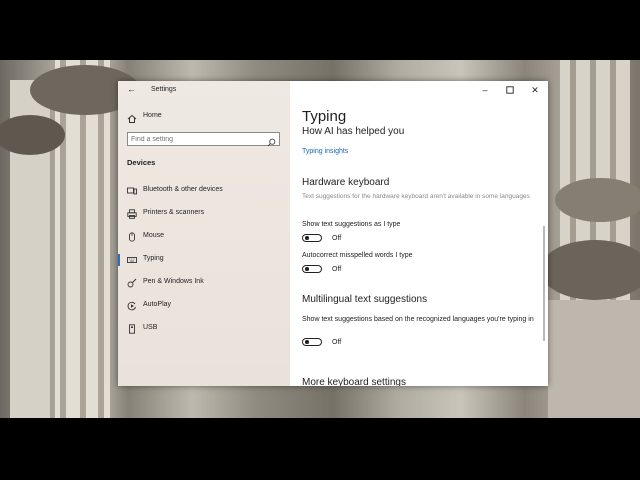 This screenshot has height=480, width=640. I want to click on window-title: Settings, so click(164, 89).